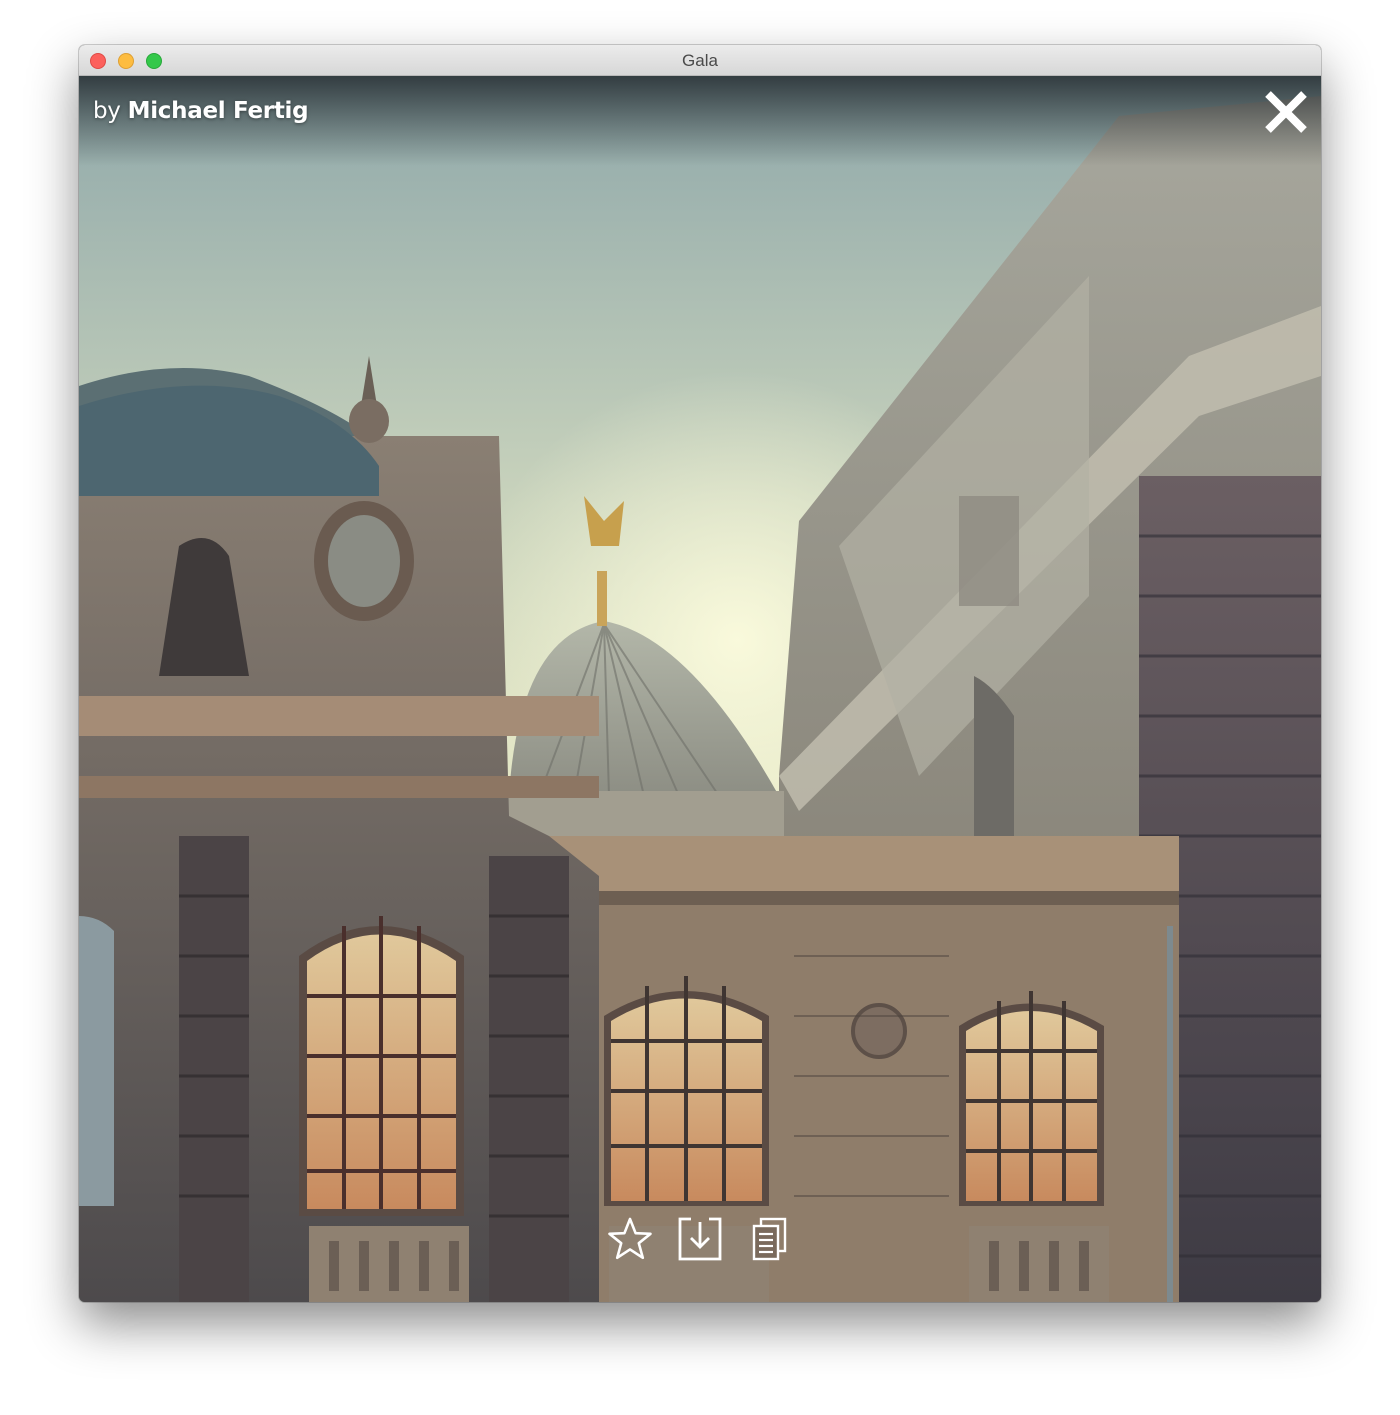 This screenshot has width=1400, height=1415. I want to click on close-button, so click(1286, 112).